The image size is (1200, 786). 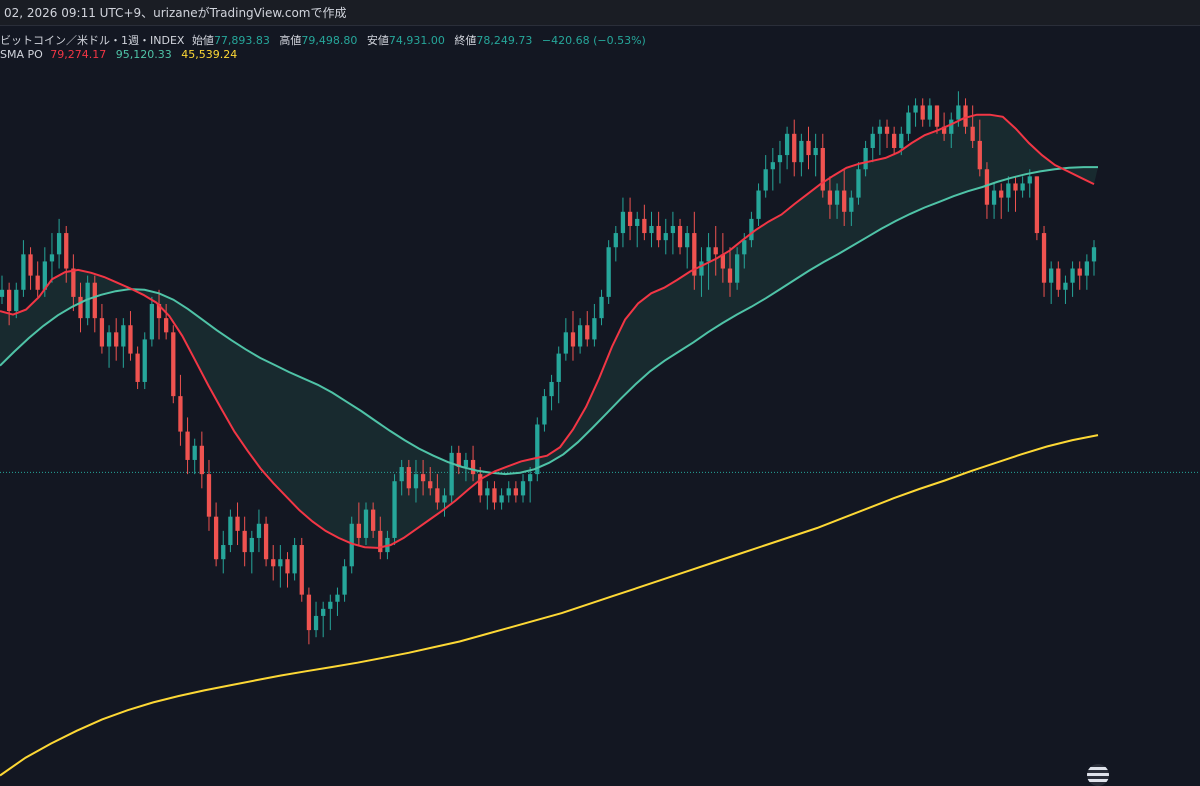 I want to click on symbol-name: ビットコイン／米ドル・1週・INDEX, so click(x=92, y=40).